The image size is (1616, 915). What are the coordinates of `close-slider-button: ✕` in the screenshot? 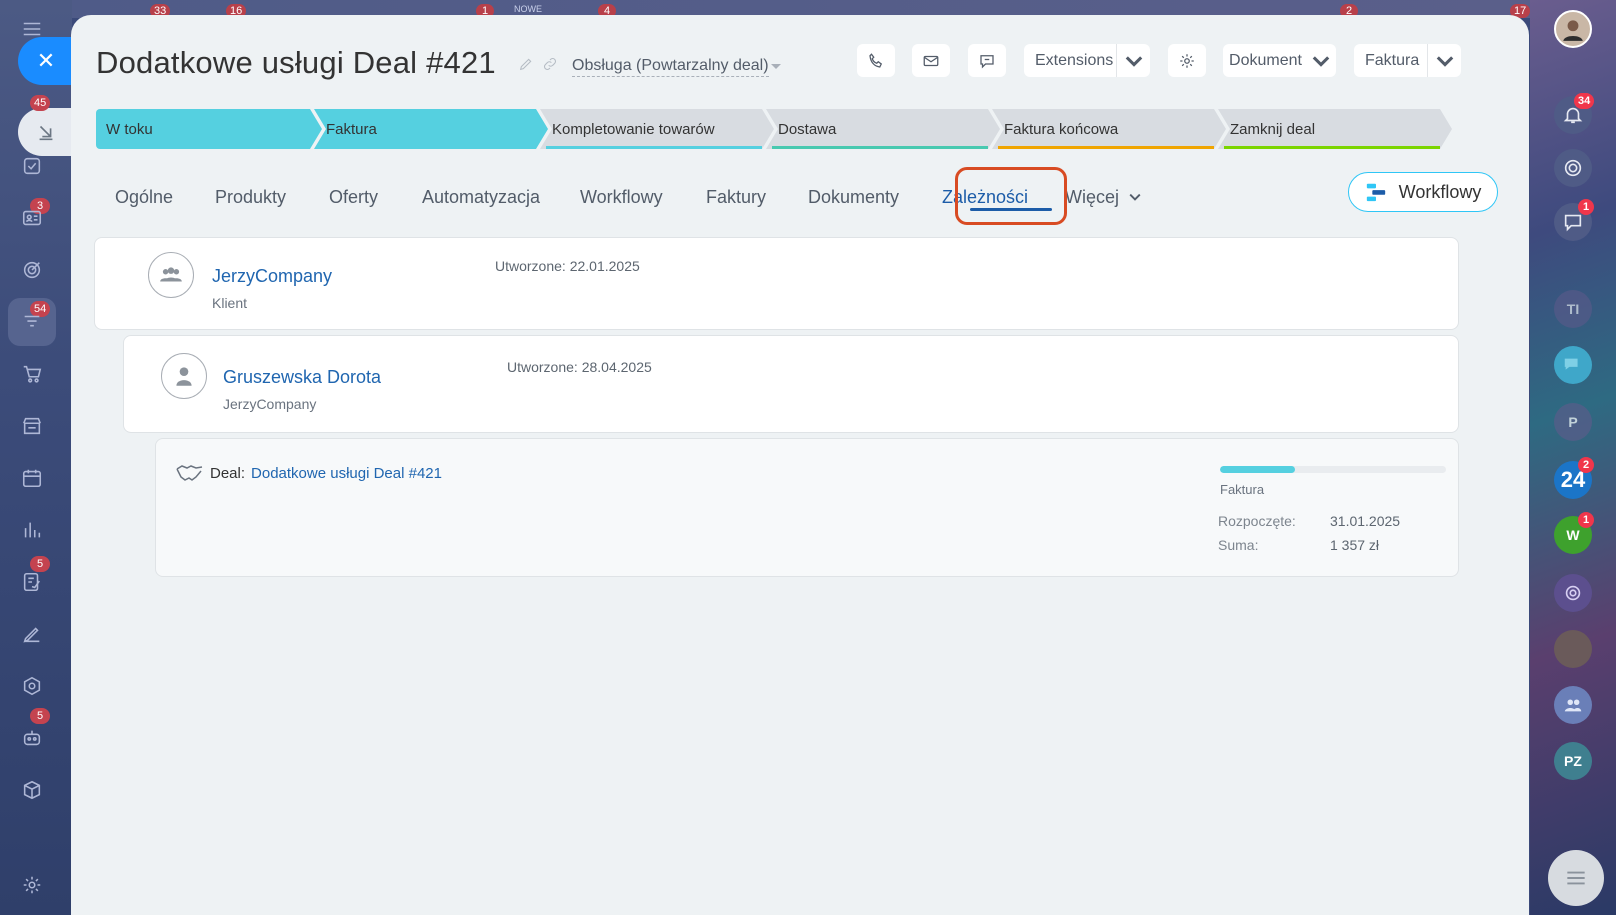 It's located at (46, 61).